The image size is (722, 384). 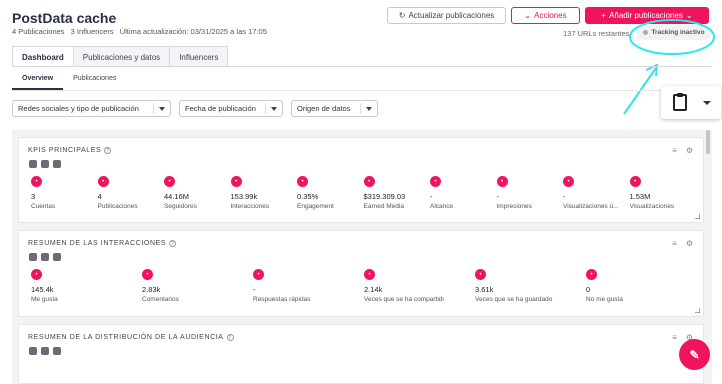 What do you see at coordinates (103, 181) in the screenshot?
I see `post-icon: •` at bounding box center [103, 181].